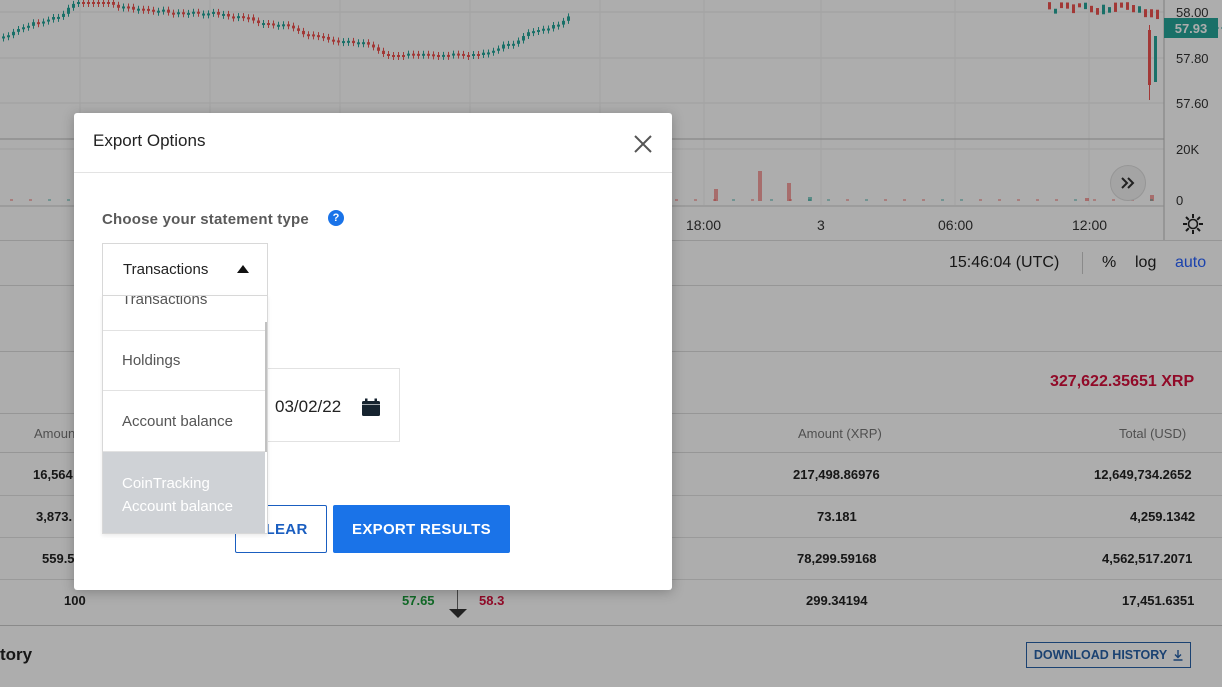 Image resolution: width=1222 pixels, height=687 pixels. I want to click on dropdown-option-label: Account balance, so click(177, 421).